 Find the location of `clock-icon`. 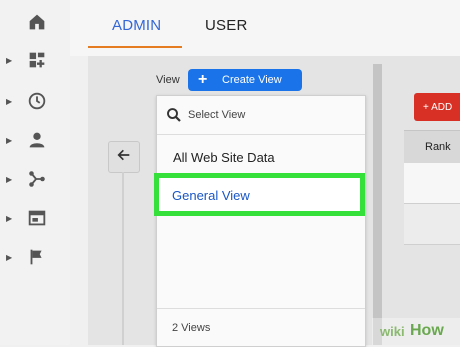

clock-icon is located at coordinates (37, 101).